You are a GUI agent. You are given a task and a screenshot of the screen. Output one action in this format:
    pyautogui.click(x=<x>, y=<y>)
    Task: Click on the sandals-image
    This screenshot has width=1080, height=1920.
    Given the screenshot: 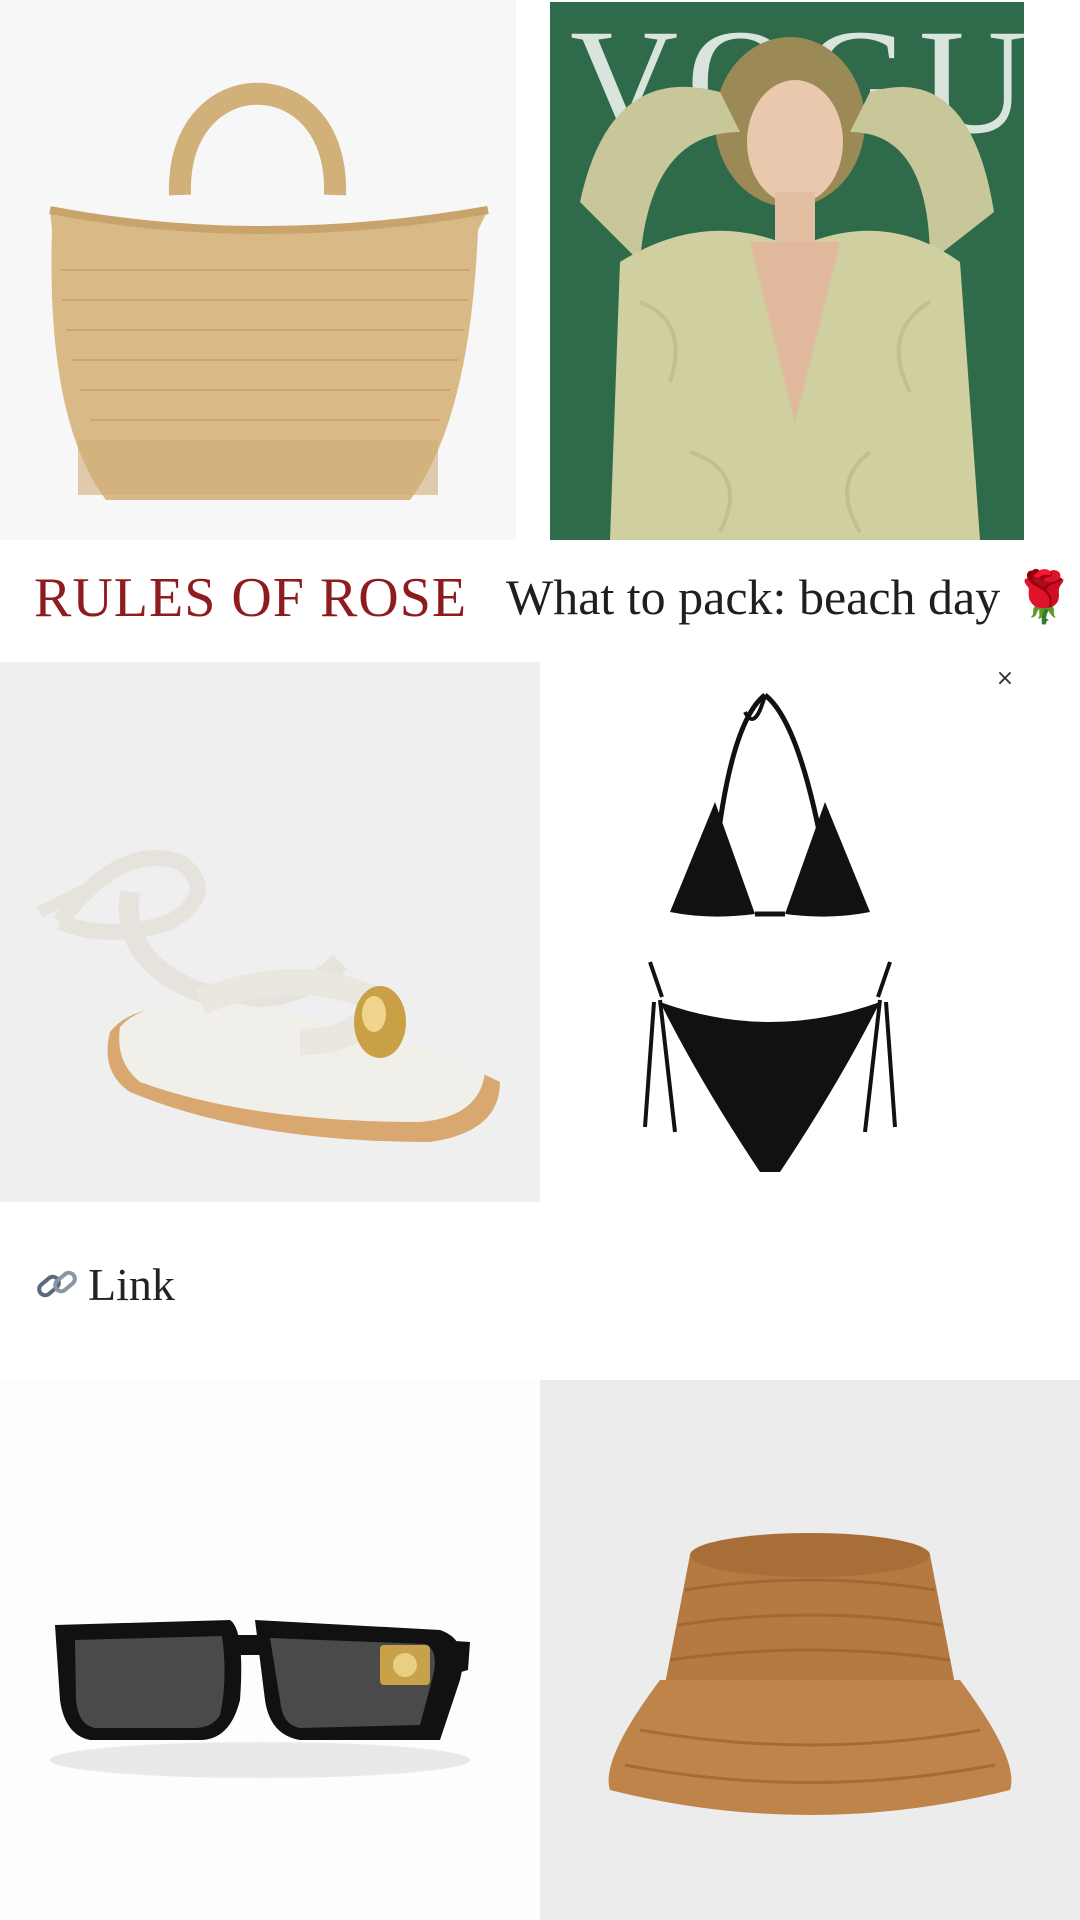 What is the action you would take?
    pyautogui.click(x=270, y=932)
    